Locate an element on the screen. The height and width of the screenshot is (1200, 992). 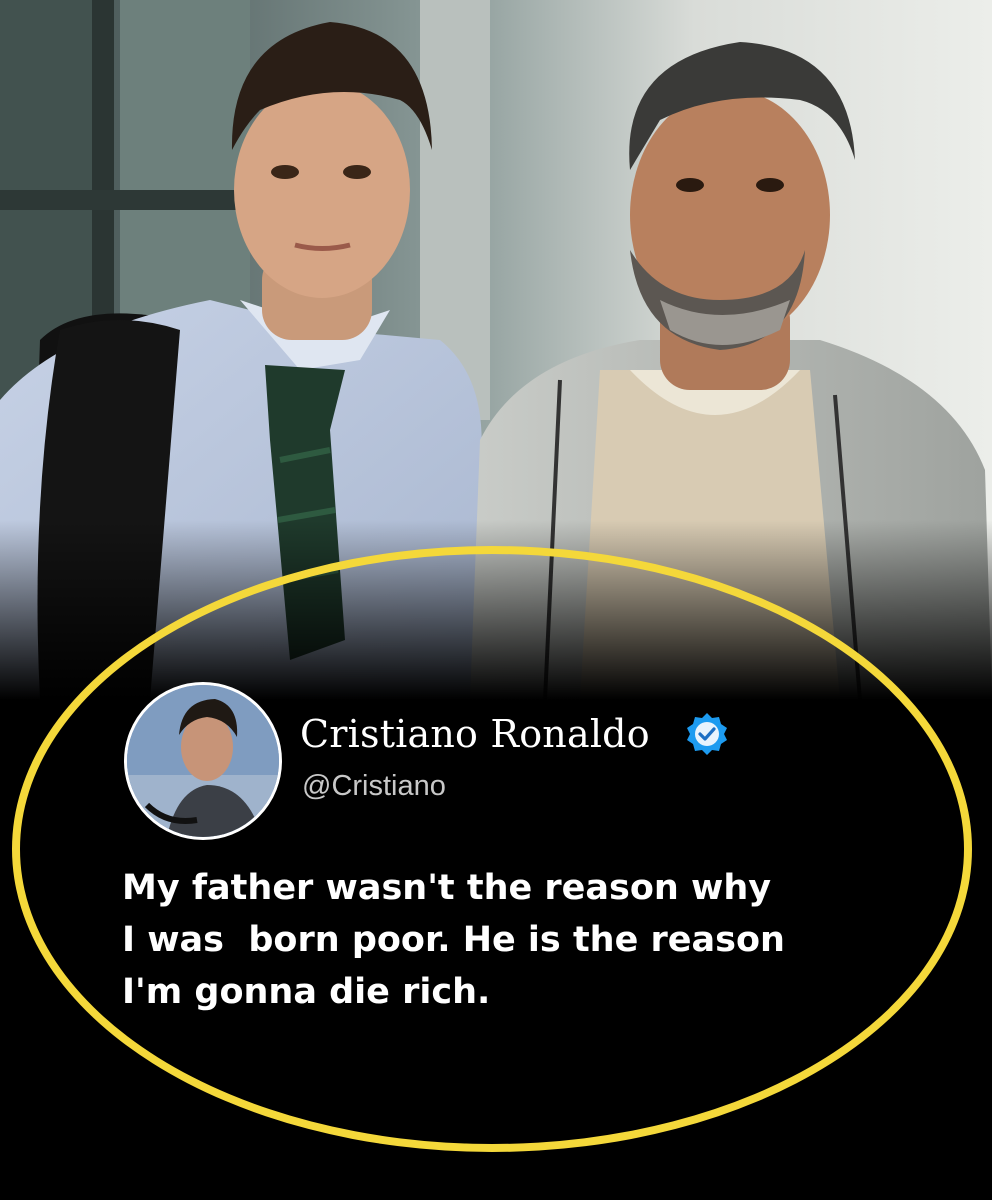
user-handle: @Cristiano is located at coordinates (374, 786).